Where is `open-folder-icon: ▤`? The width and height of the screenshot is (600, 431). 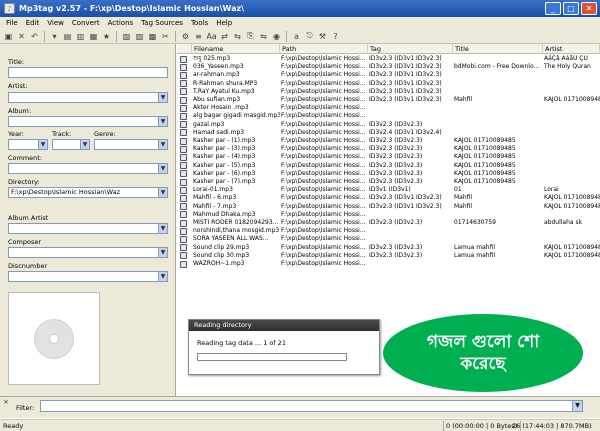 open-folder-icon: ▤ is located at coordinates (67, 36).